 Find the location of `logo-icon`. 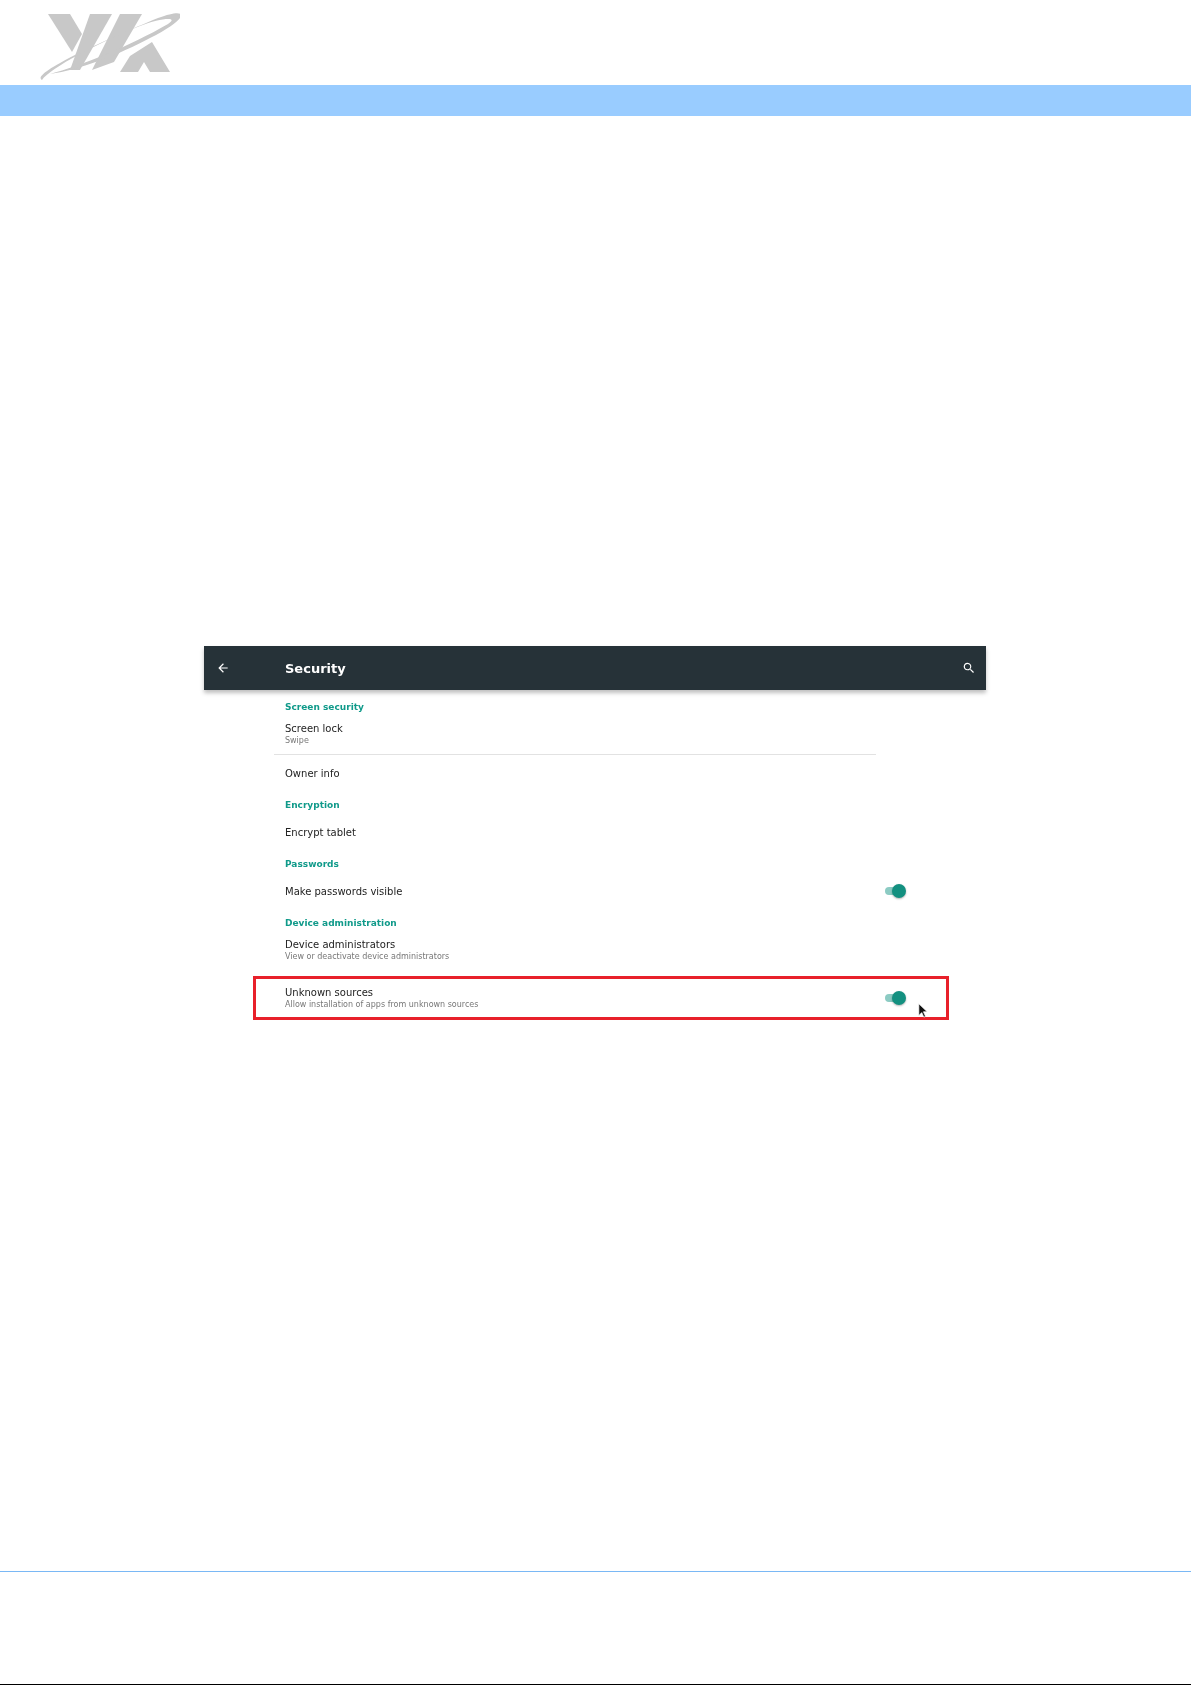

logo-icon is located at coordinates (110, 46).